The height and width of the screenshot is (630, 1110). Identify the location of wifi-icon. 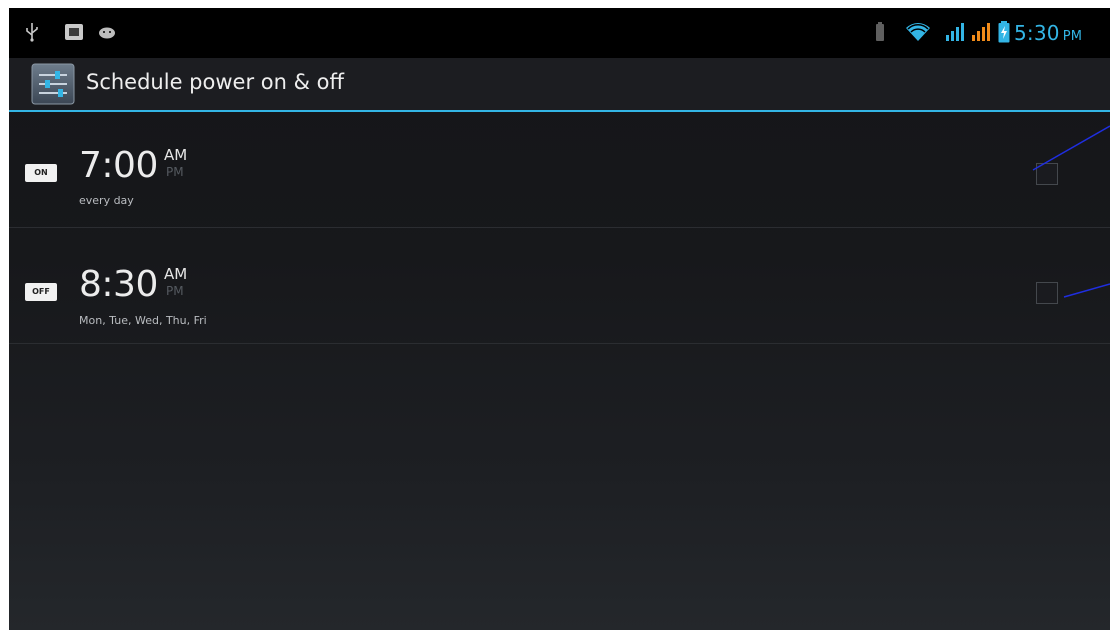
(918, 32).